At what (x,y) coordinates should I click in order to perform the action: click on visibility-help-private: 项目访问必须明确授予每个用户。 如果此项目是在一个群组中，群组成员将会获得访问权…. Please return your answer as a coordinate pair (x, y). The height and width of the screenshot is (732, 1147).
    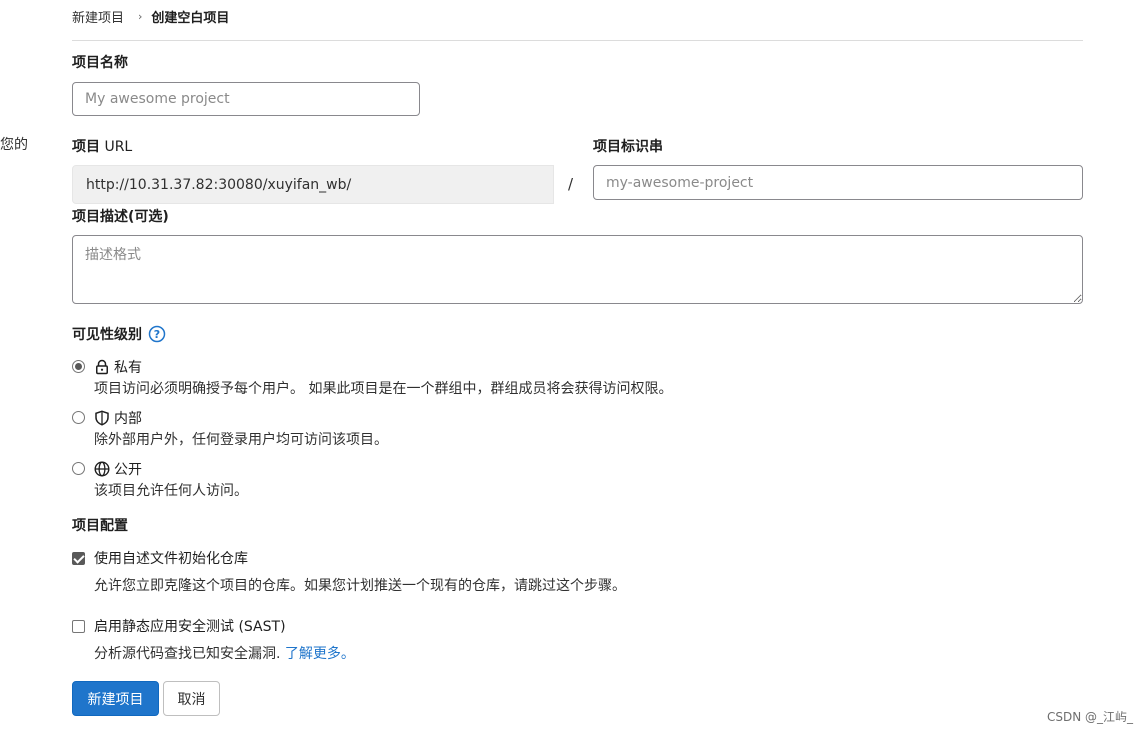
    Looking at the image, I should click on (383, 389).